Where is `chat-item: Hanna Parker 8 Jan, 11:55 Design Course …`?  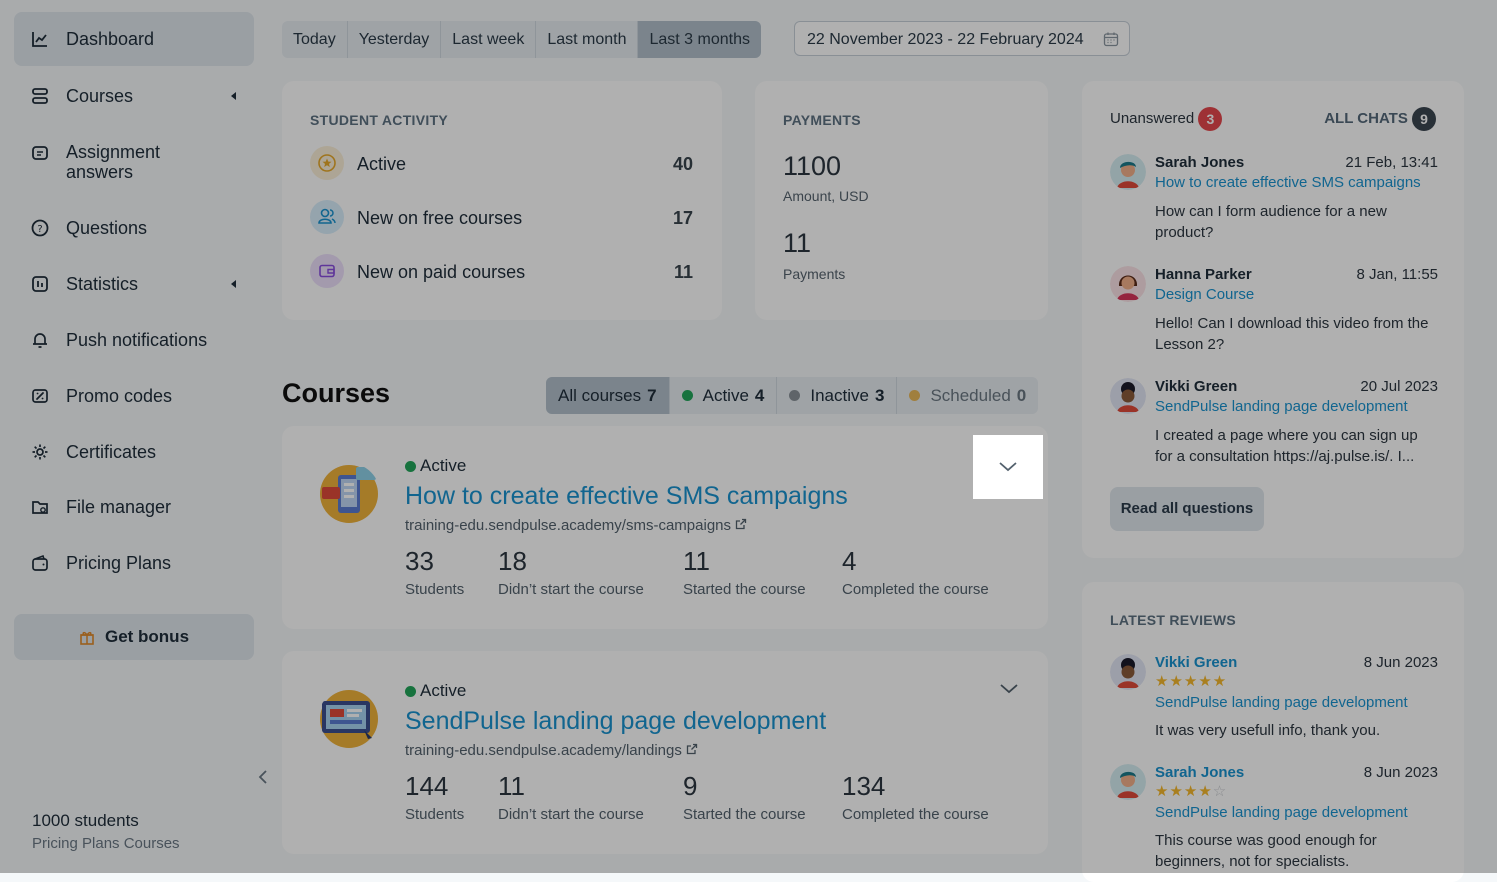 chat-item: Hanna Parker 8 Jan, 11:55 Design Course … is located at coordinates (1274, 311).